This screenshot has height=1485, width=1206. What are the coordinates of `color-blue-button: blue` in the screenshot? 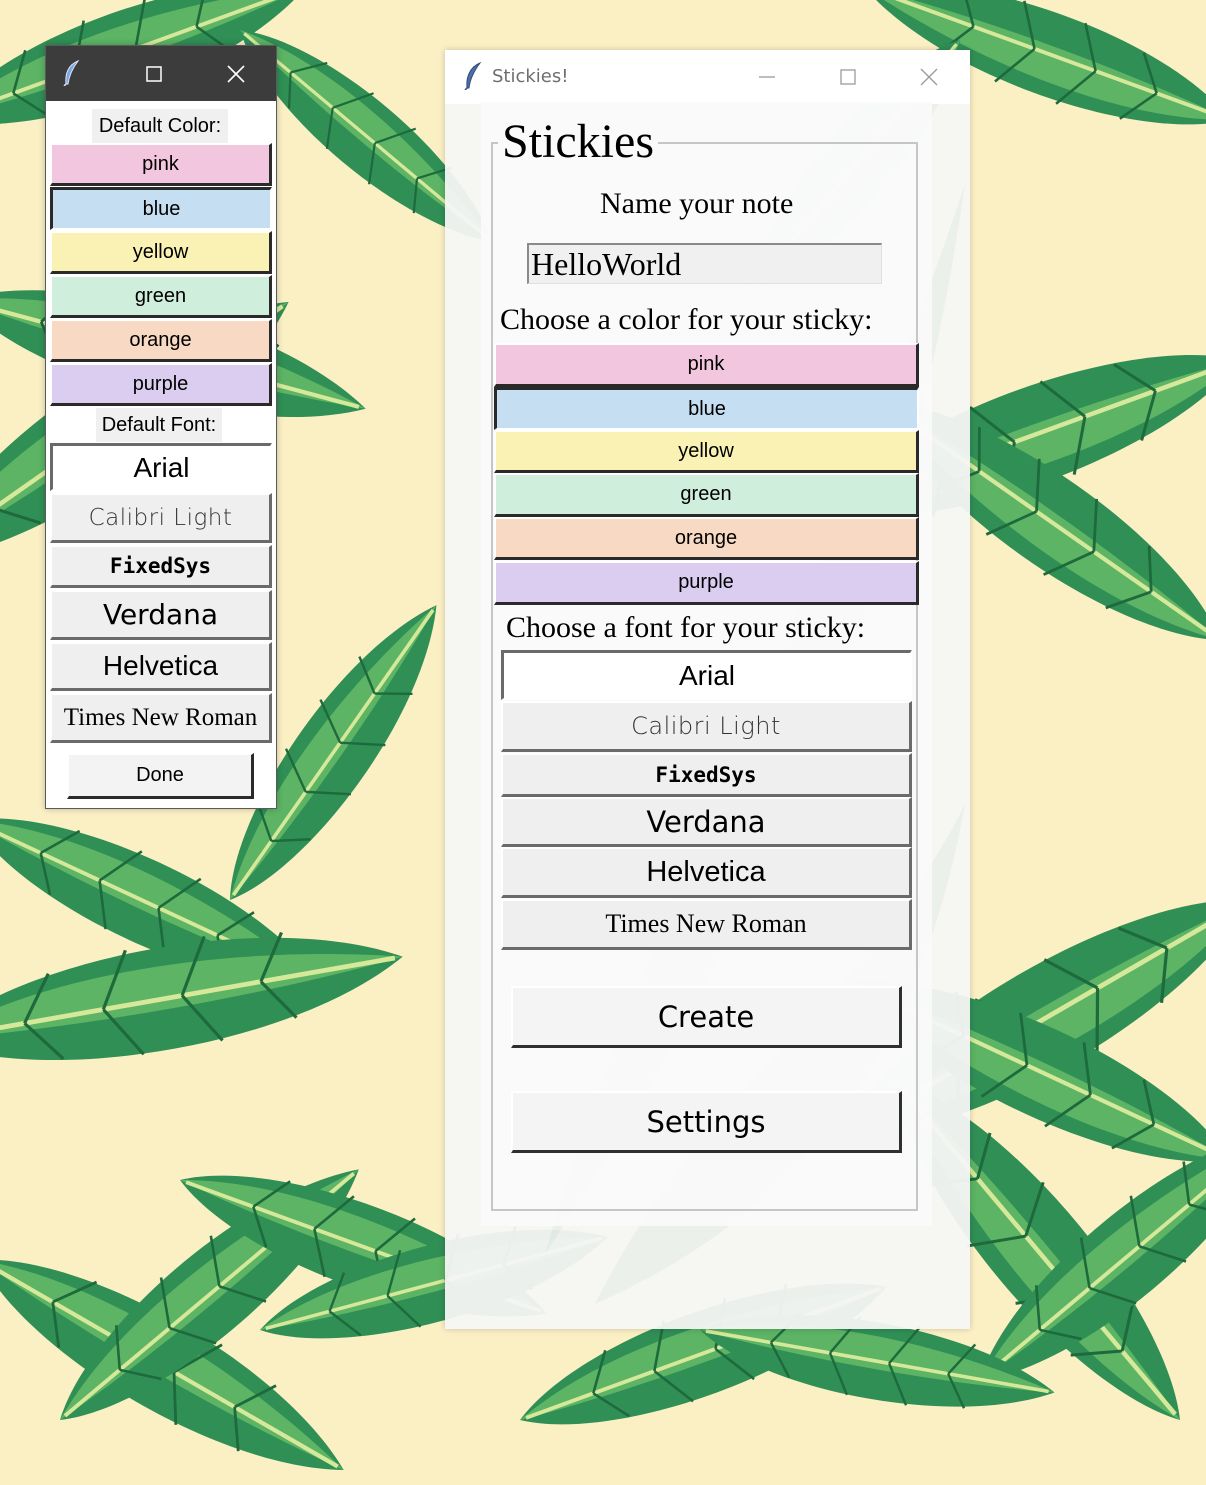 It's located at (706, 408).